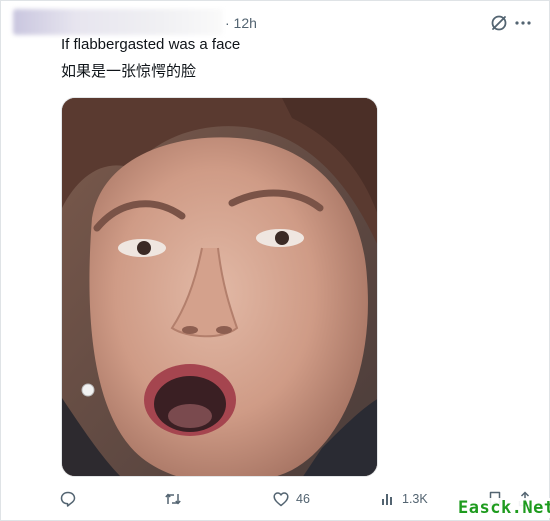  What do you see at coordinates (291, 499) in the screenshot?
I see `like-button: 46` at bounding box center [291, 499].